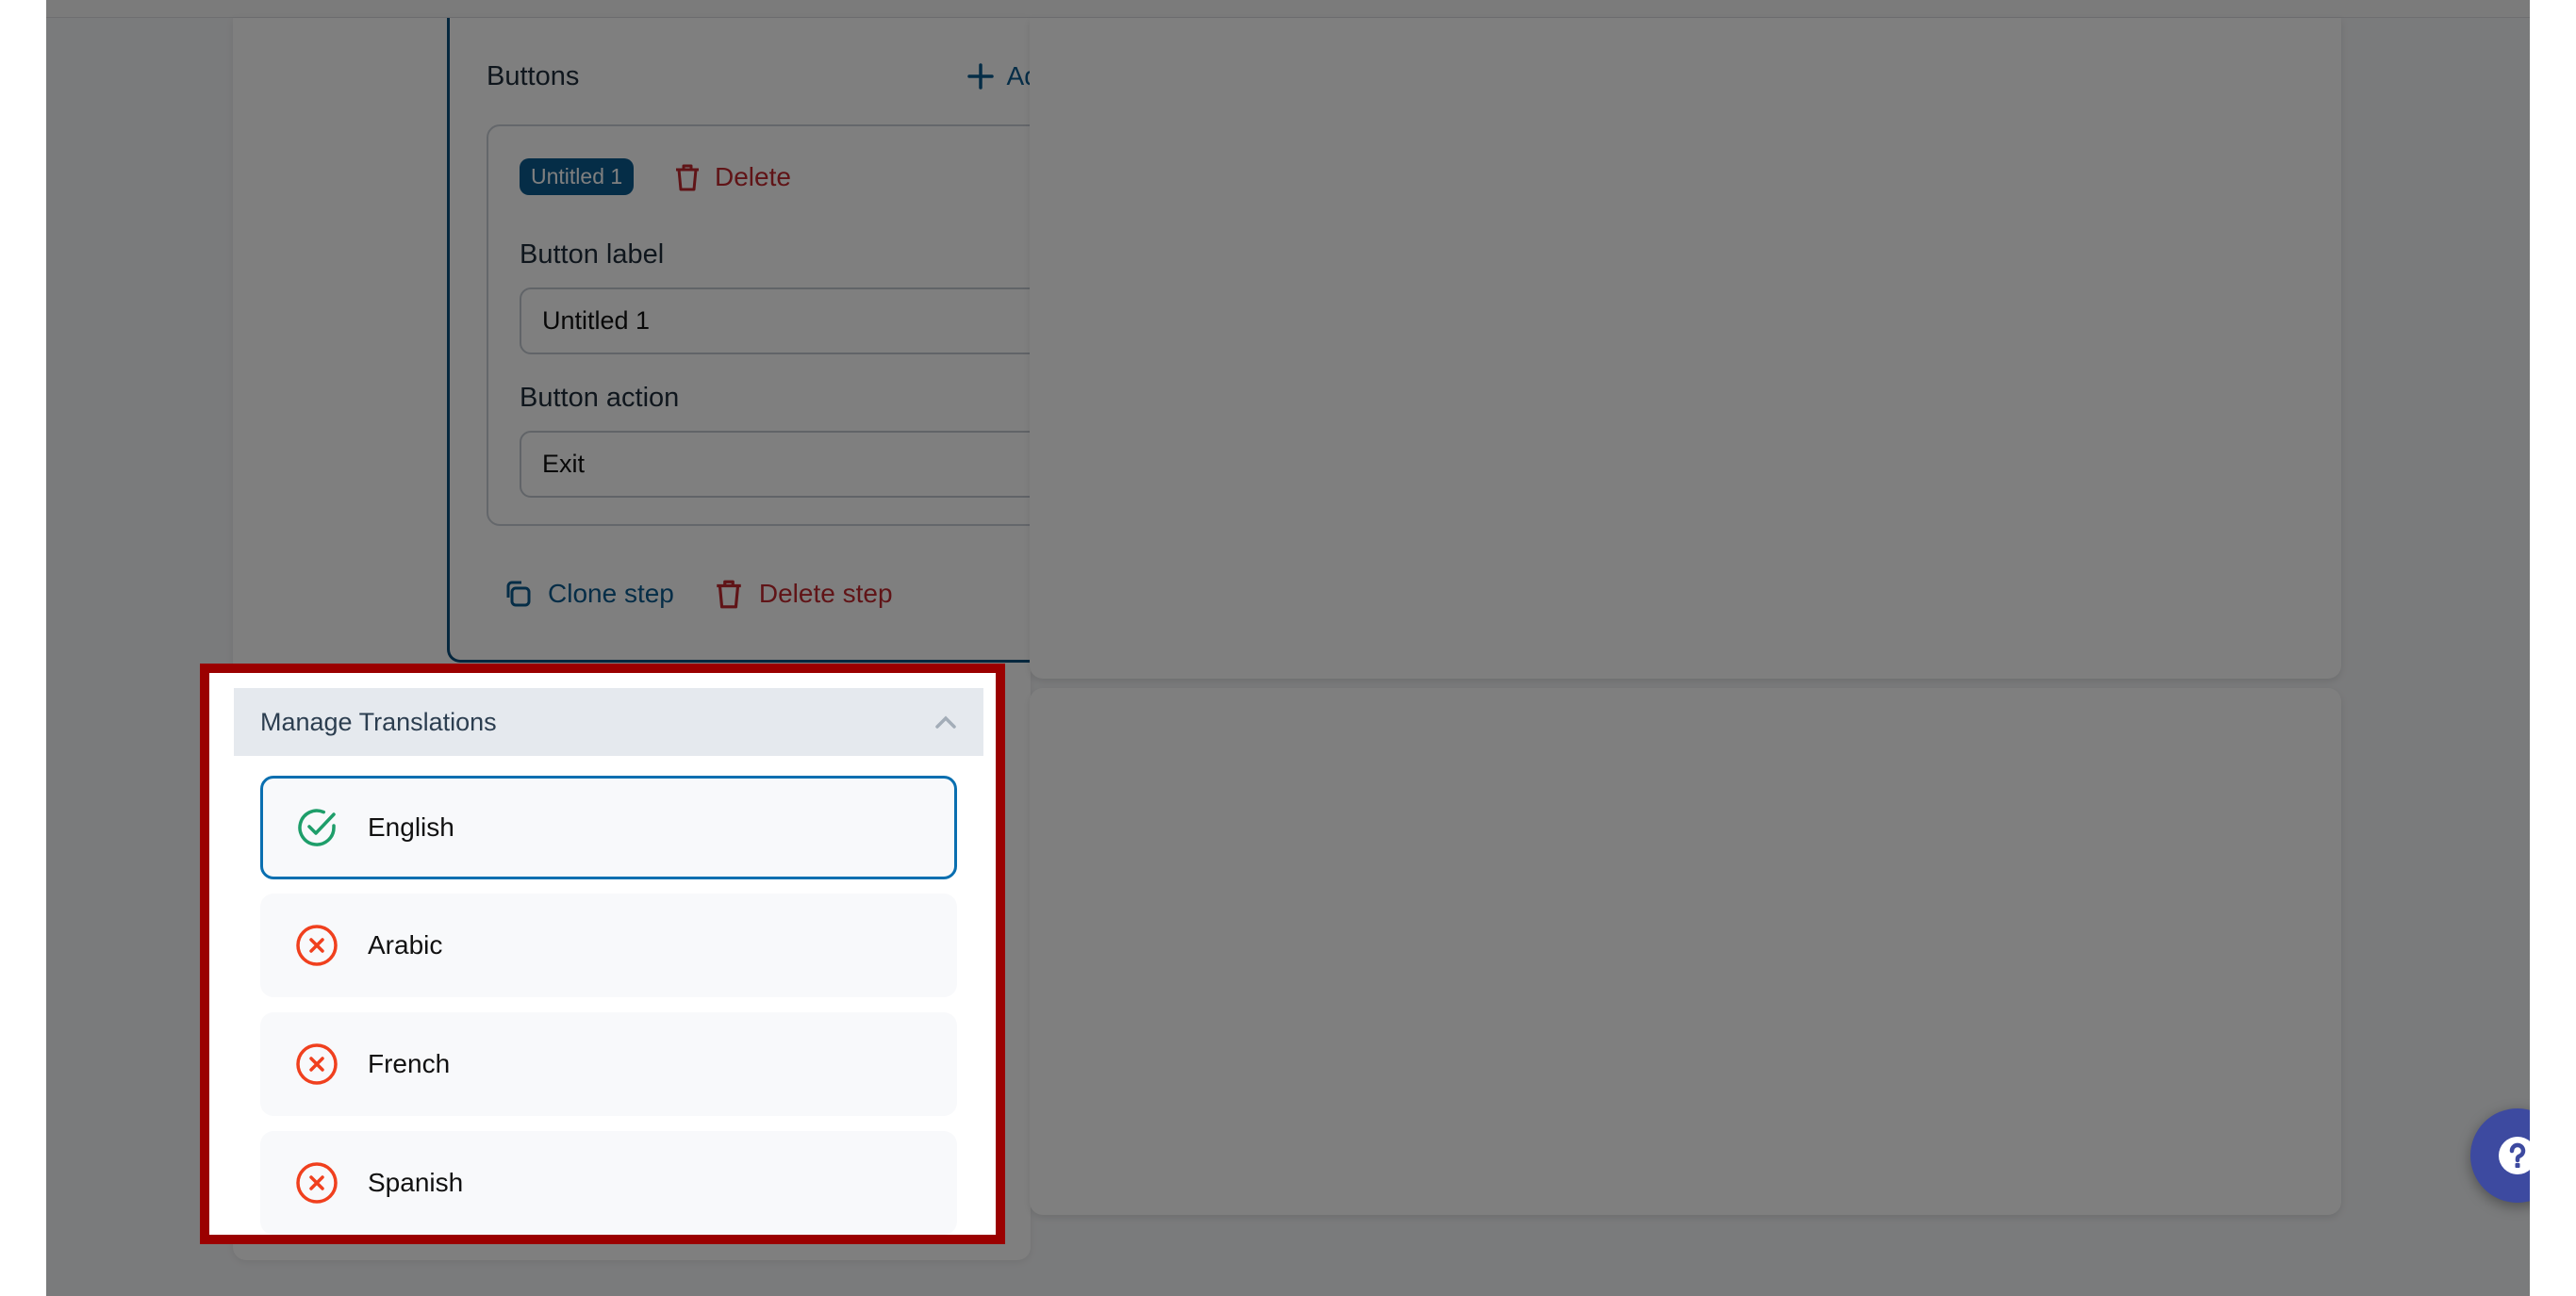 Image resolution: width=2576 pixels, height=1296 pixels. Describe the element at coordinates (411, 827) in the screenshot. I see `language-name: English` at that location.